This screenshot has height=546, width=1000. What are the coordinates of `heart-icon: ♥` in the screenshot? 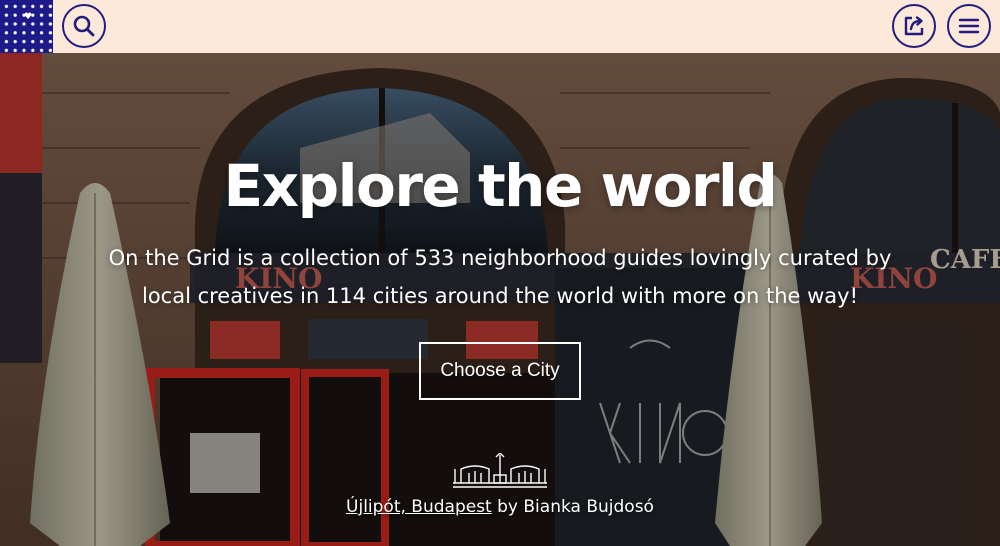 It's located at (28, 17).